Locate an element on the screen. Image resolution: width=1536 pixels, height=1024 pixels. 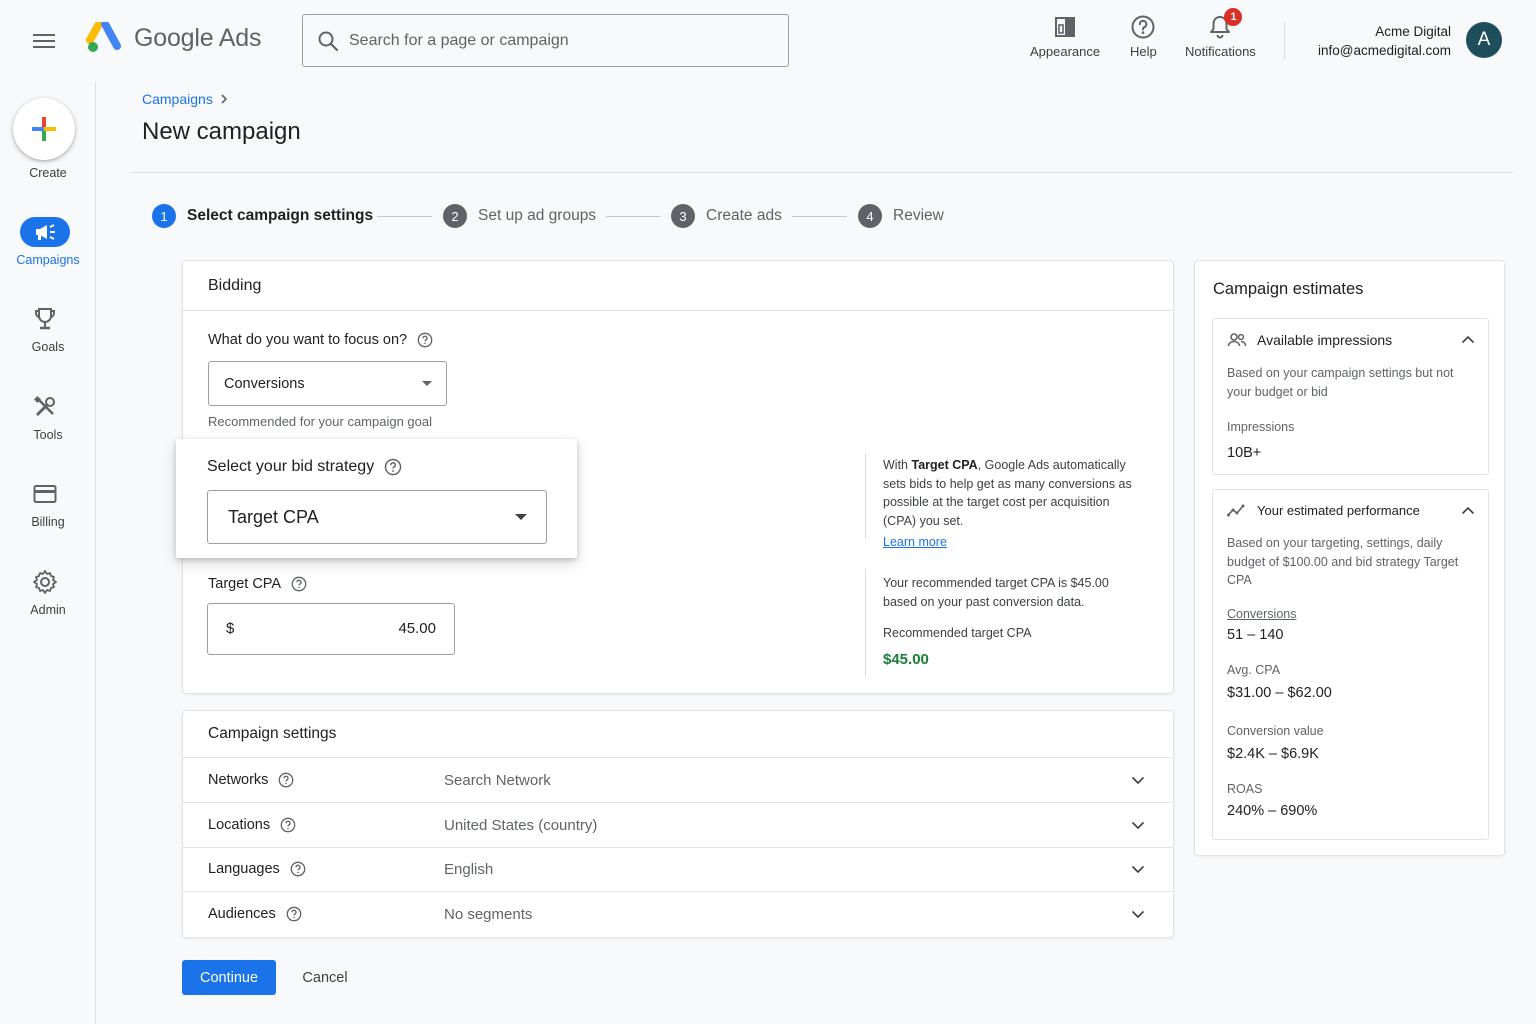
chevron-right-icon is located at coordinates (224, 99).